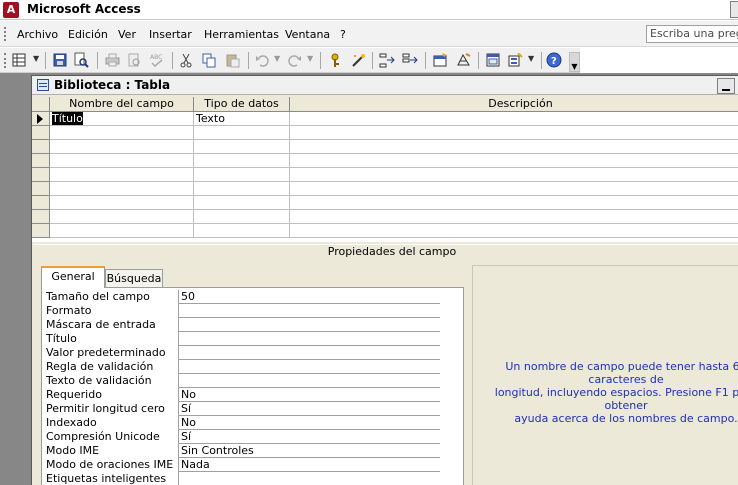  What do you see at coordinates (463, 60) in the screenshot?
I see `indexes-icon` at bounding box center [463, 60].